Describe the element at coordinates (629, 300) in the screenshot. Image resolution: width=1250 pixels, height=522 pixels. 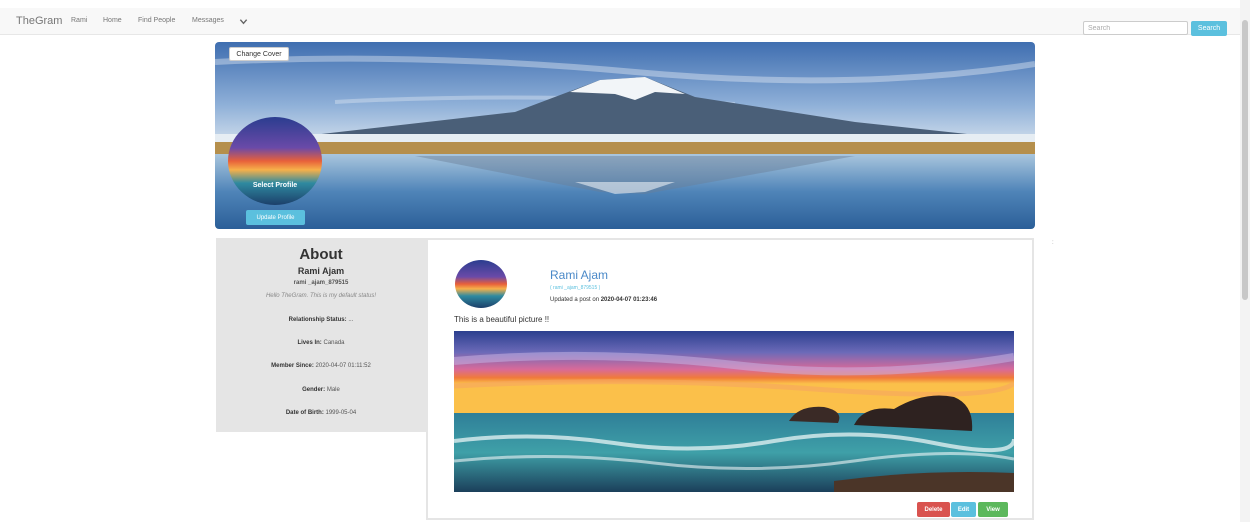
I see `post-timestamp: 2020-04-07 01:23:46` at that location.